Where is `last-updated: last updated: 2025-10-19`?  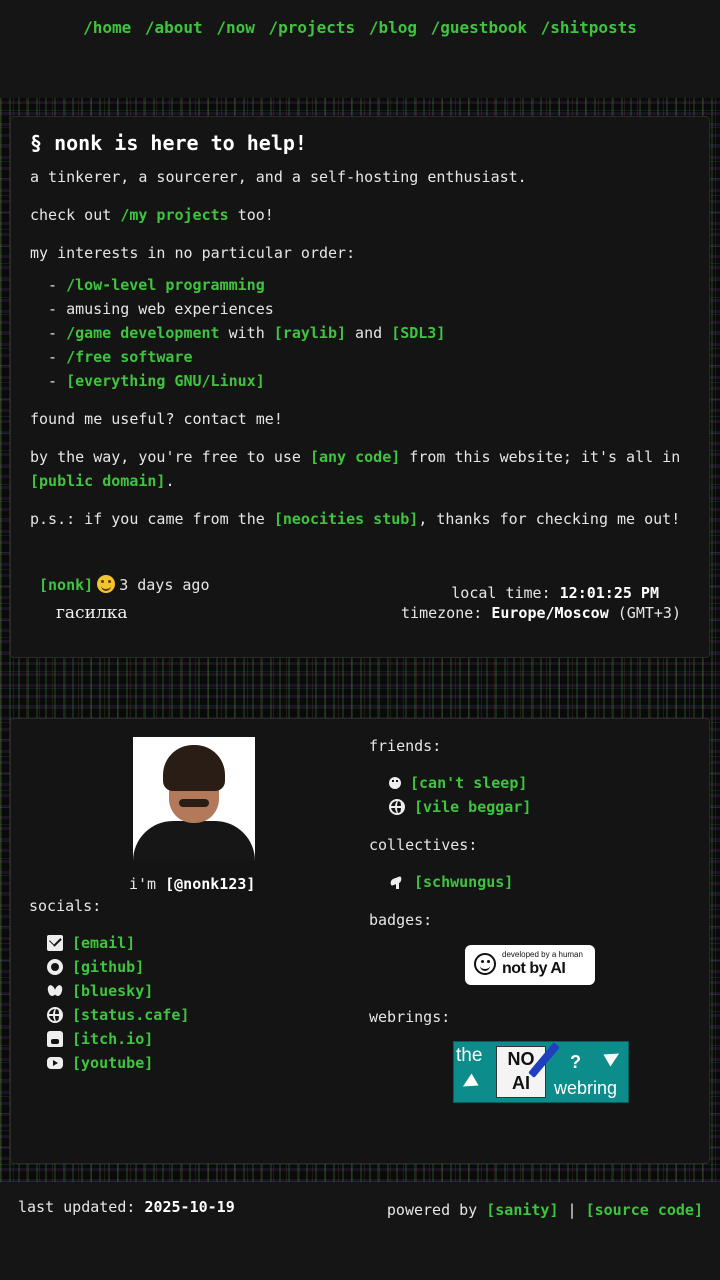 last-updated: last updated: 2025-10-19 is located at coordinates (126, 1207).